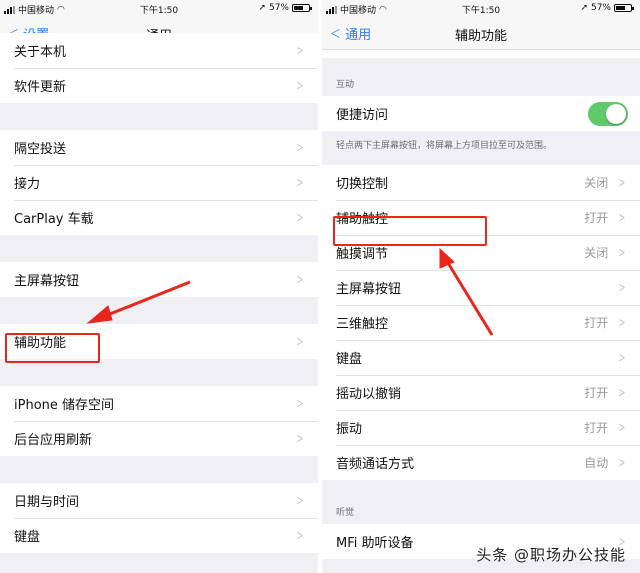  What do you see at coordinates (444, 146) in the screenshot?
I see `reachability-footnote: 轻点两下主屏幕按钮，将屏幕上方项目拉至可及范围。` at bounding box center [444, 146].